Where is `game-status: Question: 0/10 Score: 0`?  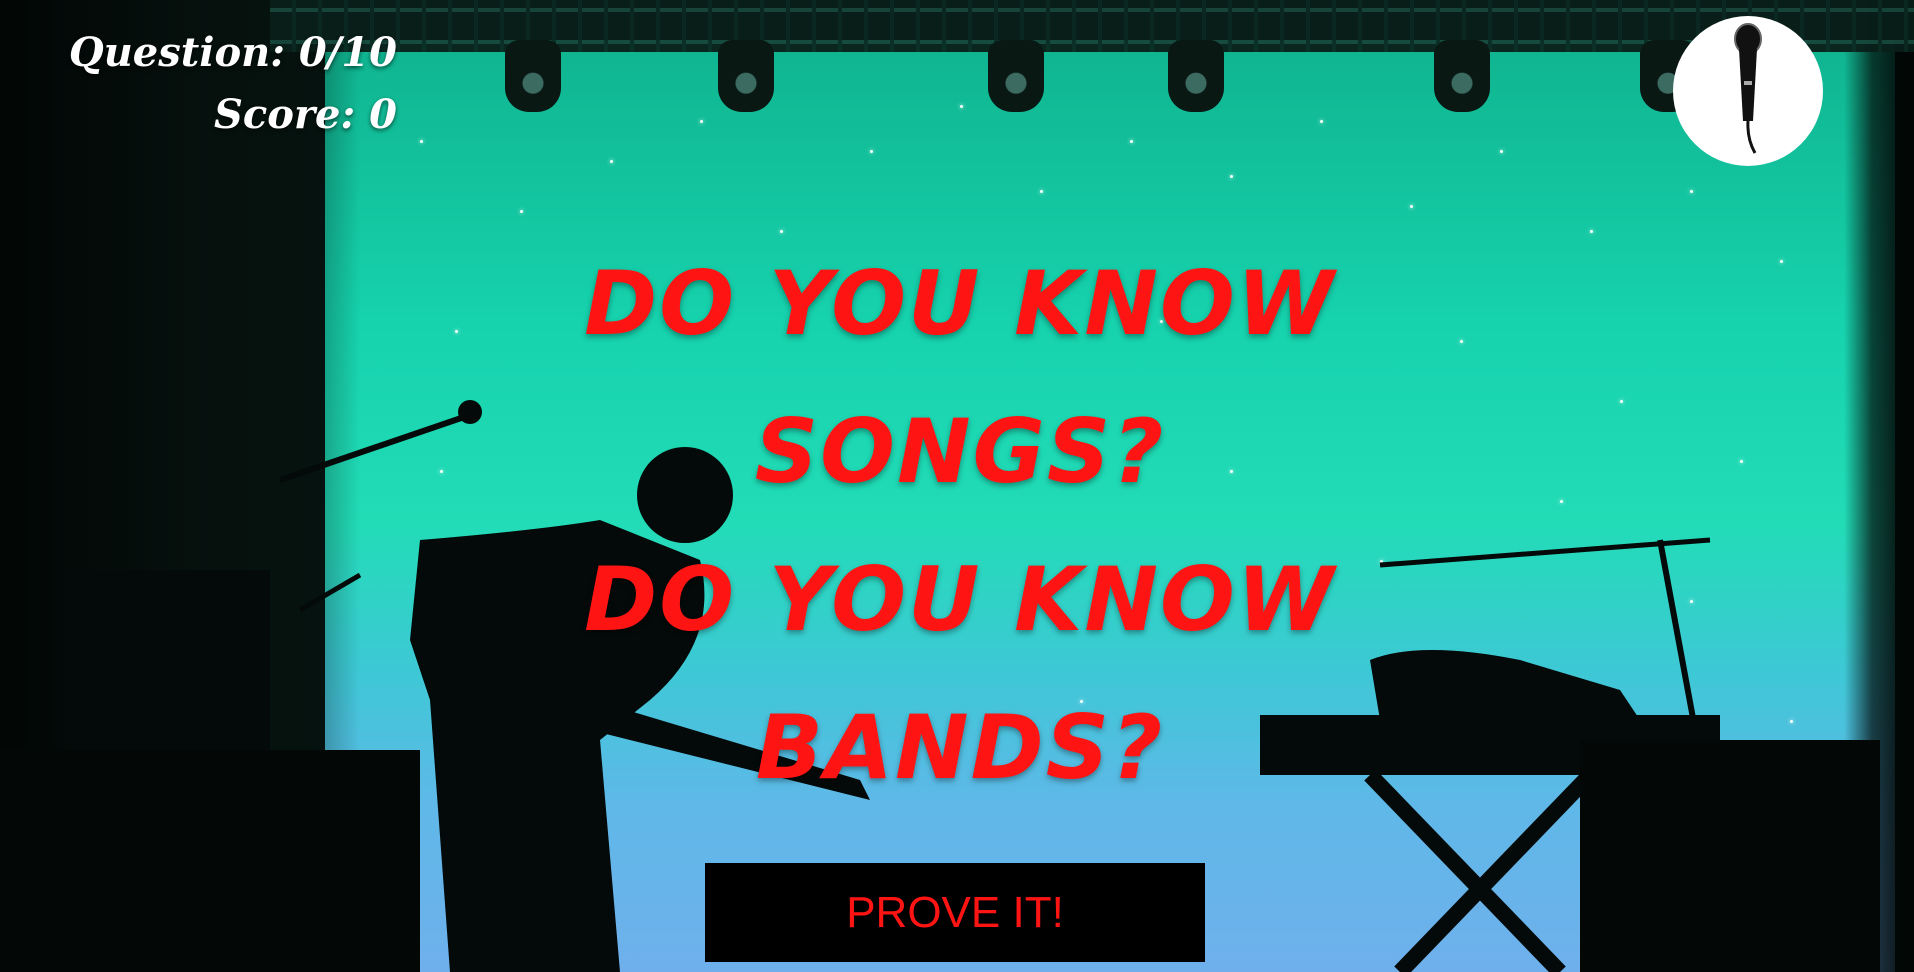 game-status: Question: 0/10 Score: 0 is located at coordinates (219, 84).